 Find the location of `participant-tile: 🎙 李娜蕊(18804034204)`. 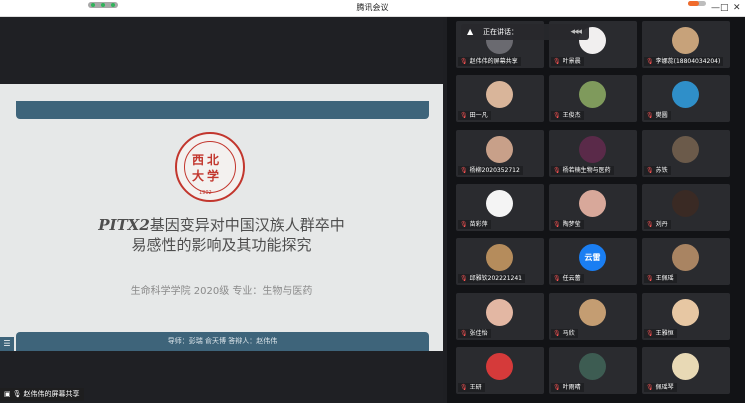

participant-tile: 🎙 李娜蕊(18804034204) is located at coordinates (686, 44).